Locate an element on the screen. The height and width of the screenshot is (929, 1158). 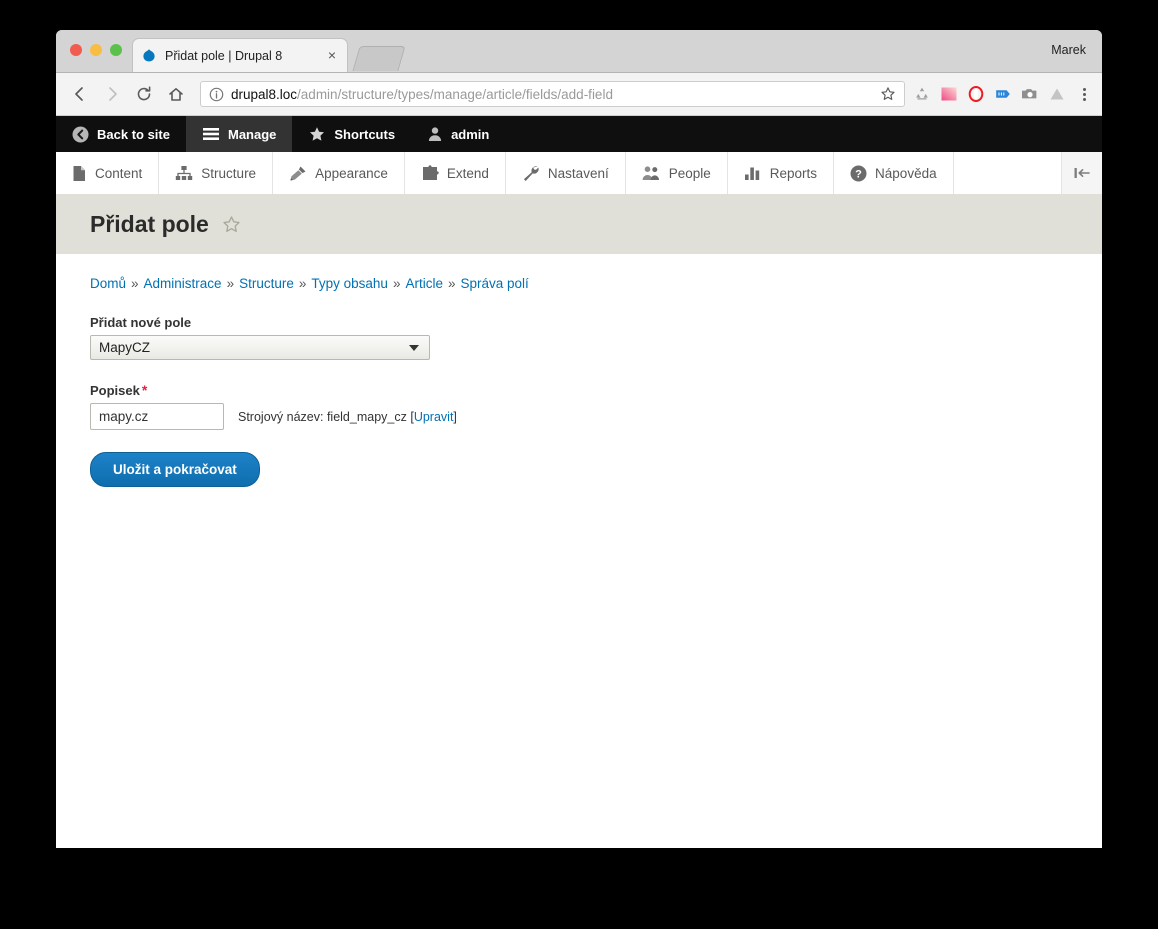
user-icon is located at coordinates (435, 134).